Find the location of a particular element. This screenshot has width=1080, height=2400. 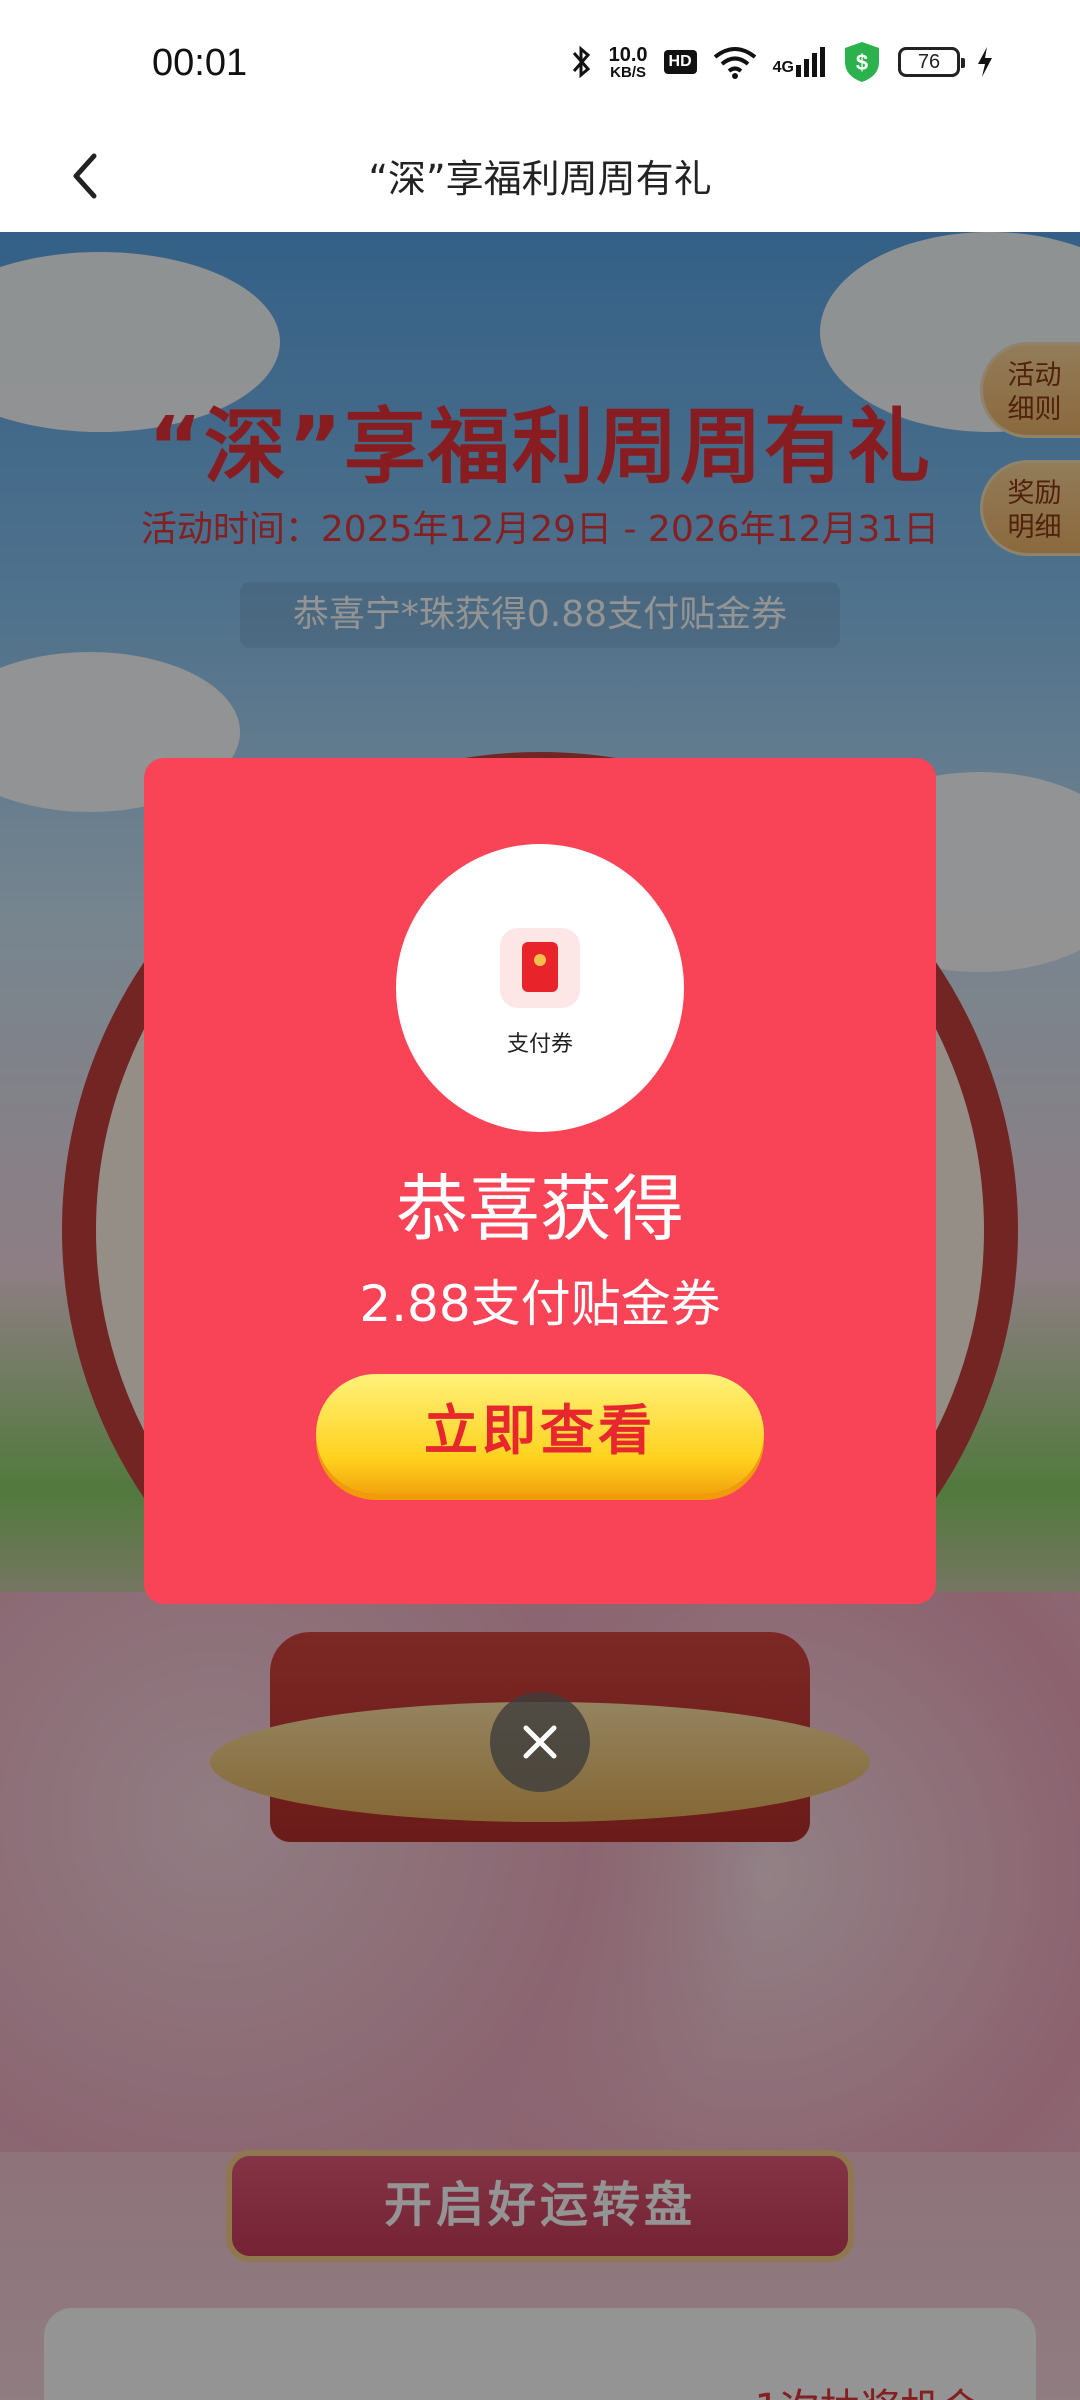

security-shield-icon: $ is located at coordinates (862, 62).